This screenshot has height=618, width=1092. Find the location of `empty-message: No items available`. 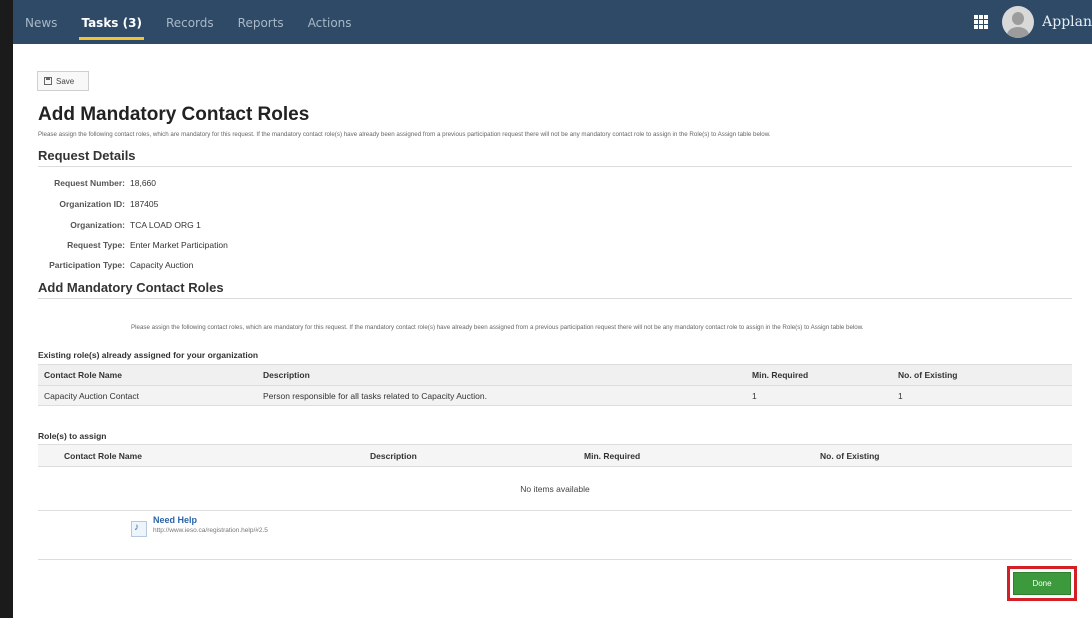

empty-message: No items available is located at coordinates (555, 488).